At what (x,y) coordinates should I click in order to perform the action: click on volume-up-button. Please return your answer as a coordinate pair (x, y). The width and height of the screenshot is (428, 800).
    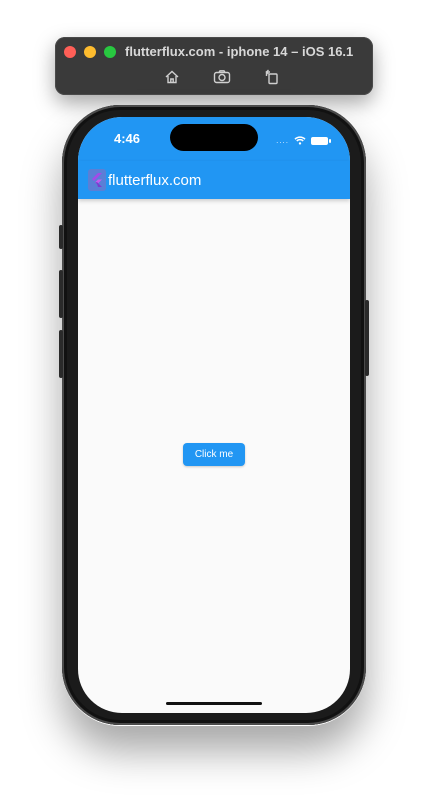
    Looking at the image, I should click on (61, 294).